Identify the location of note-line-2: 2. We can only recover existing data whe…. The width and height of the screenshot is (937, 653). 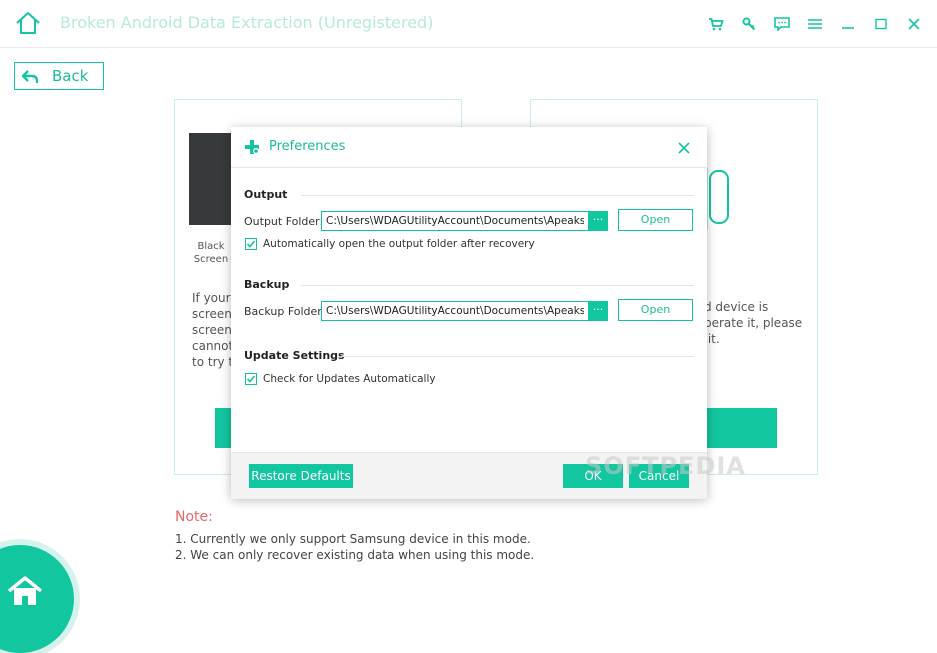
(355, 555).